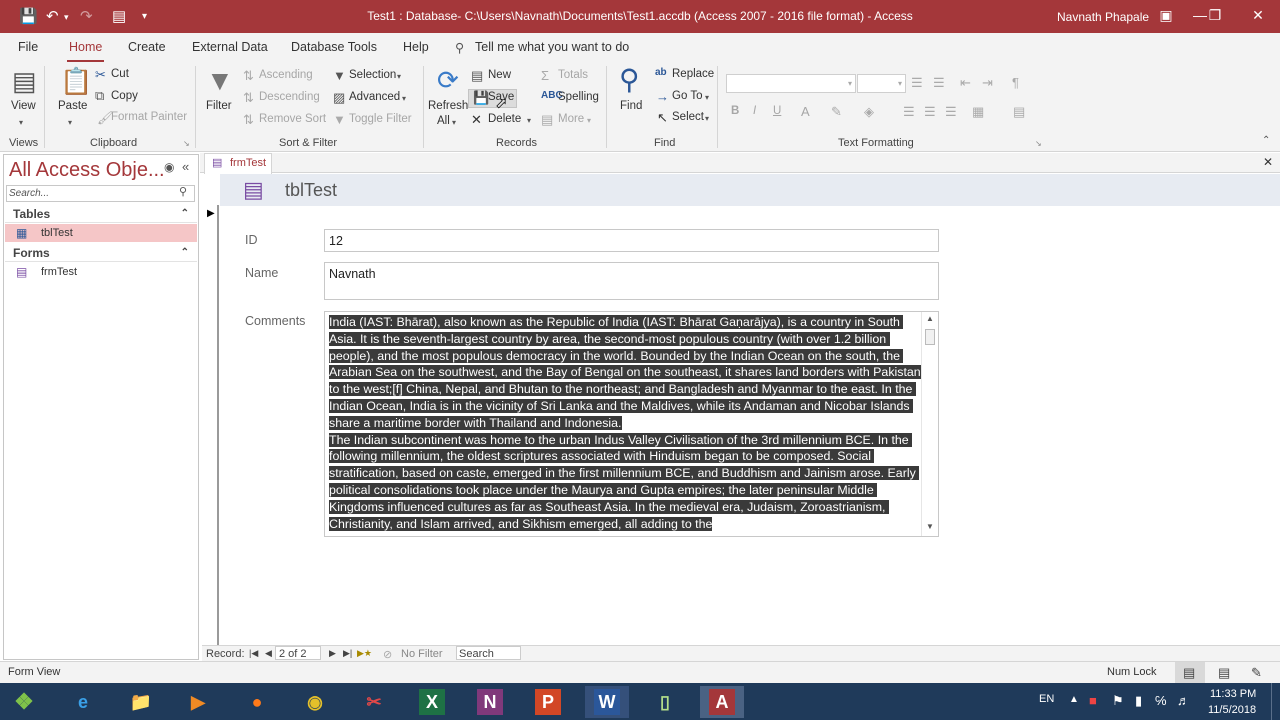 This screenshot has height=720, width=1280. Describe the element at coordinates (24, 702) in the screenshot. I see `start-button-icon: ❖` at that location.